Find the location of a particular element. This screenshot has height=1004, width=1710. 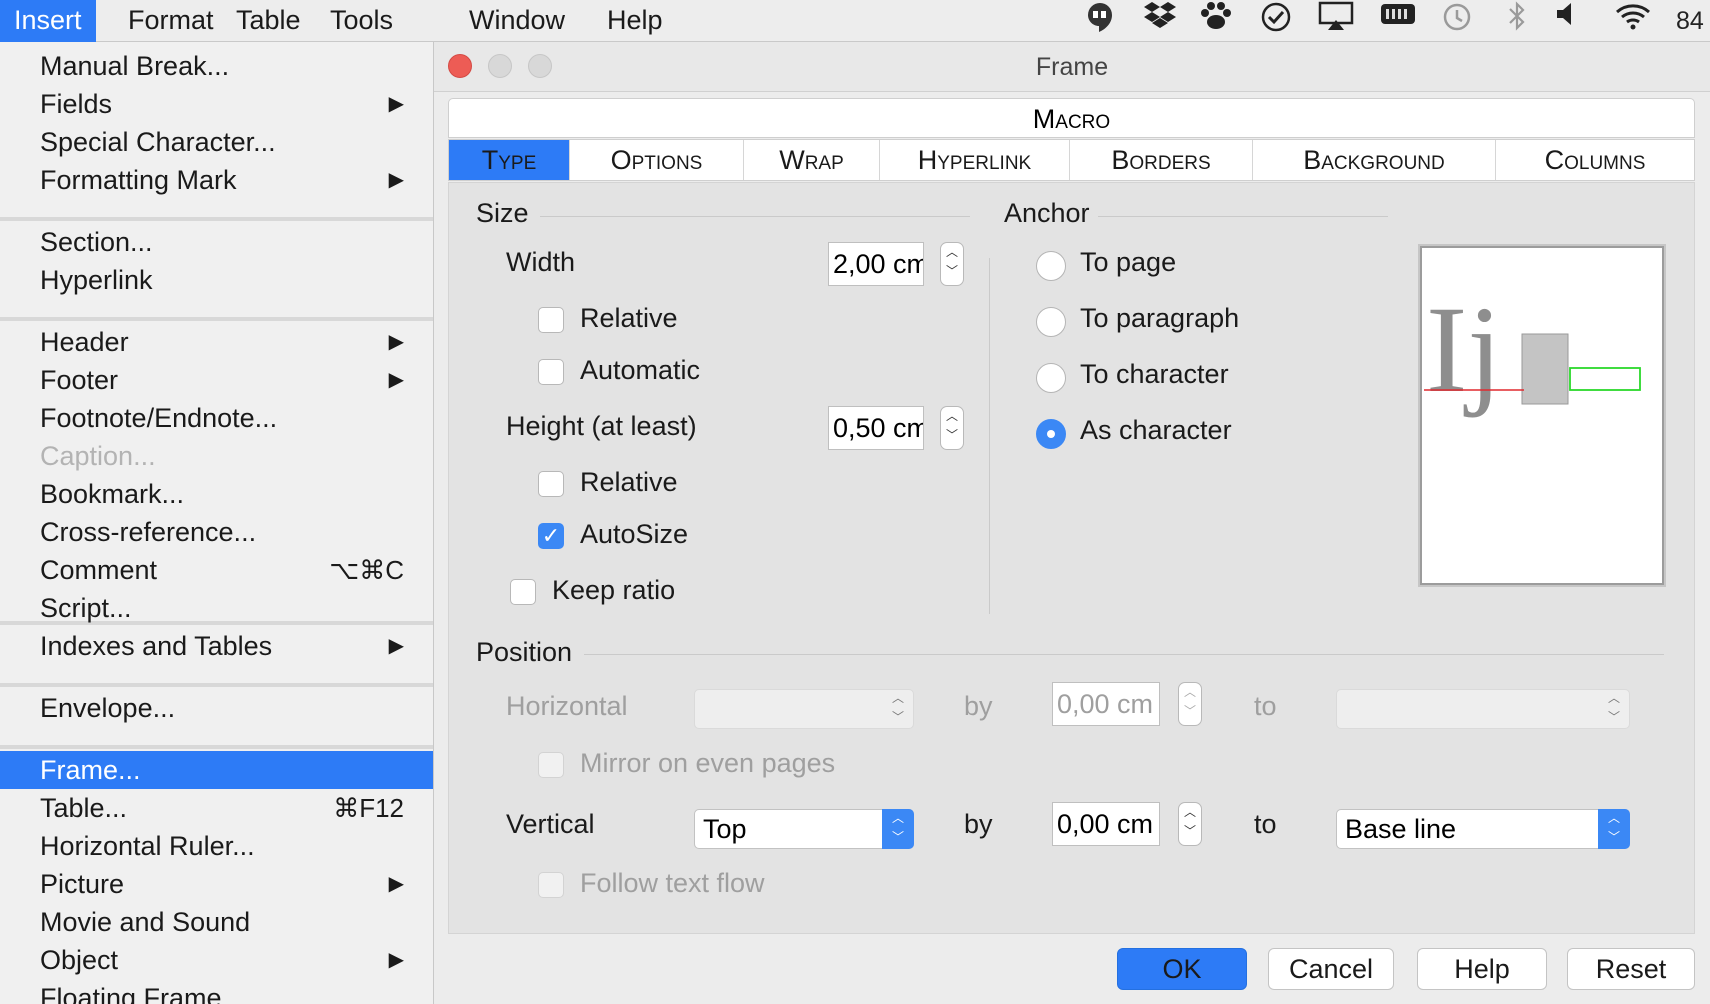

keep-ratio-checkbox is located at coordinates (523, 592).